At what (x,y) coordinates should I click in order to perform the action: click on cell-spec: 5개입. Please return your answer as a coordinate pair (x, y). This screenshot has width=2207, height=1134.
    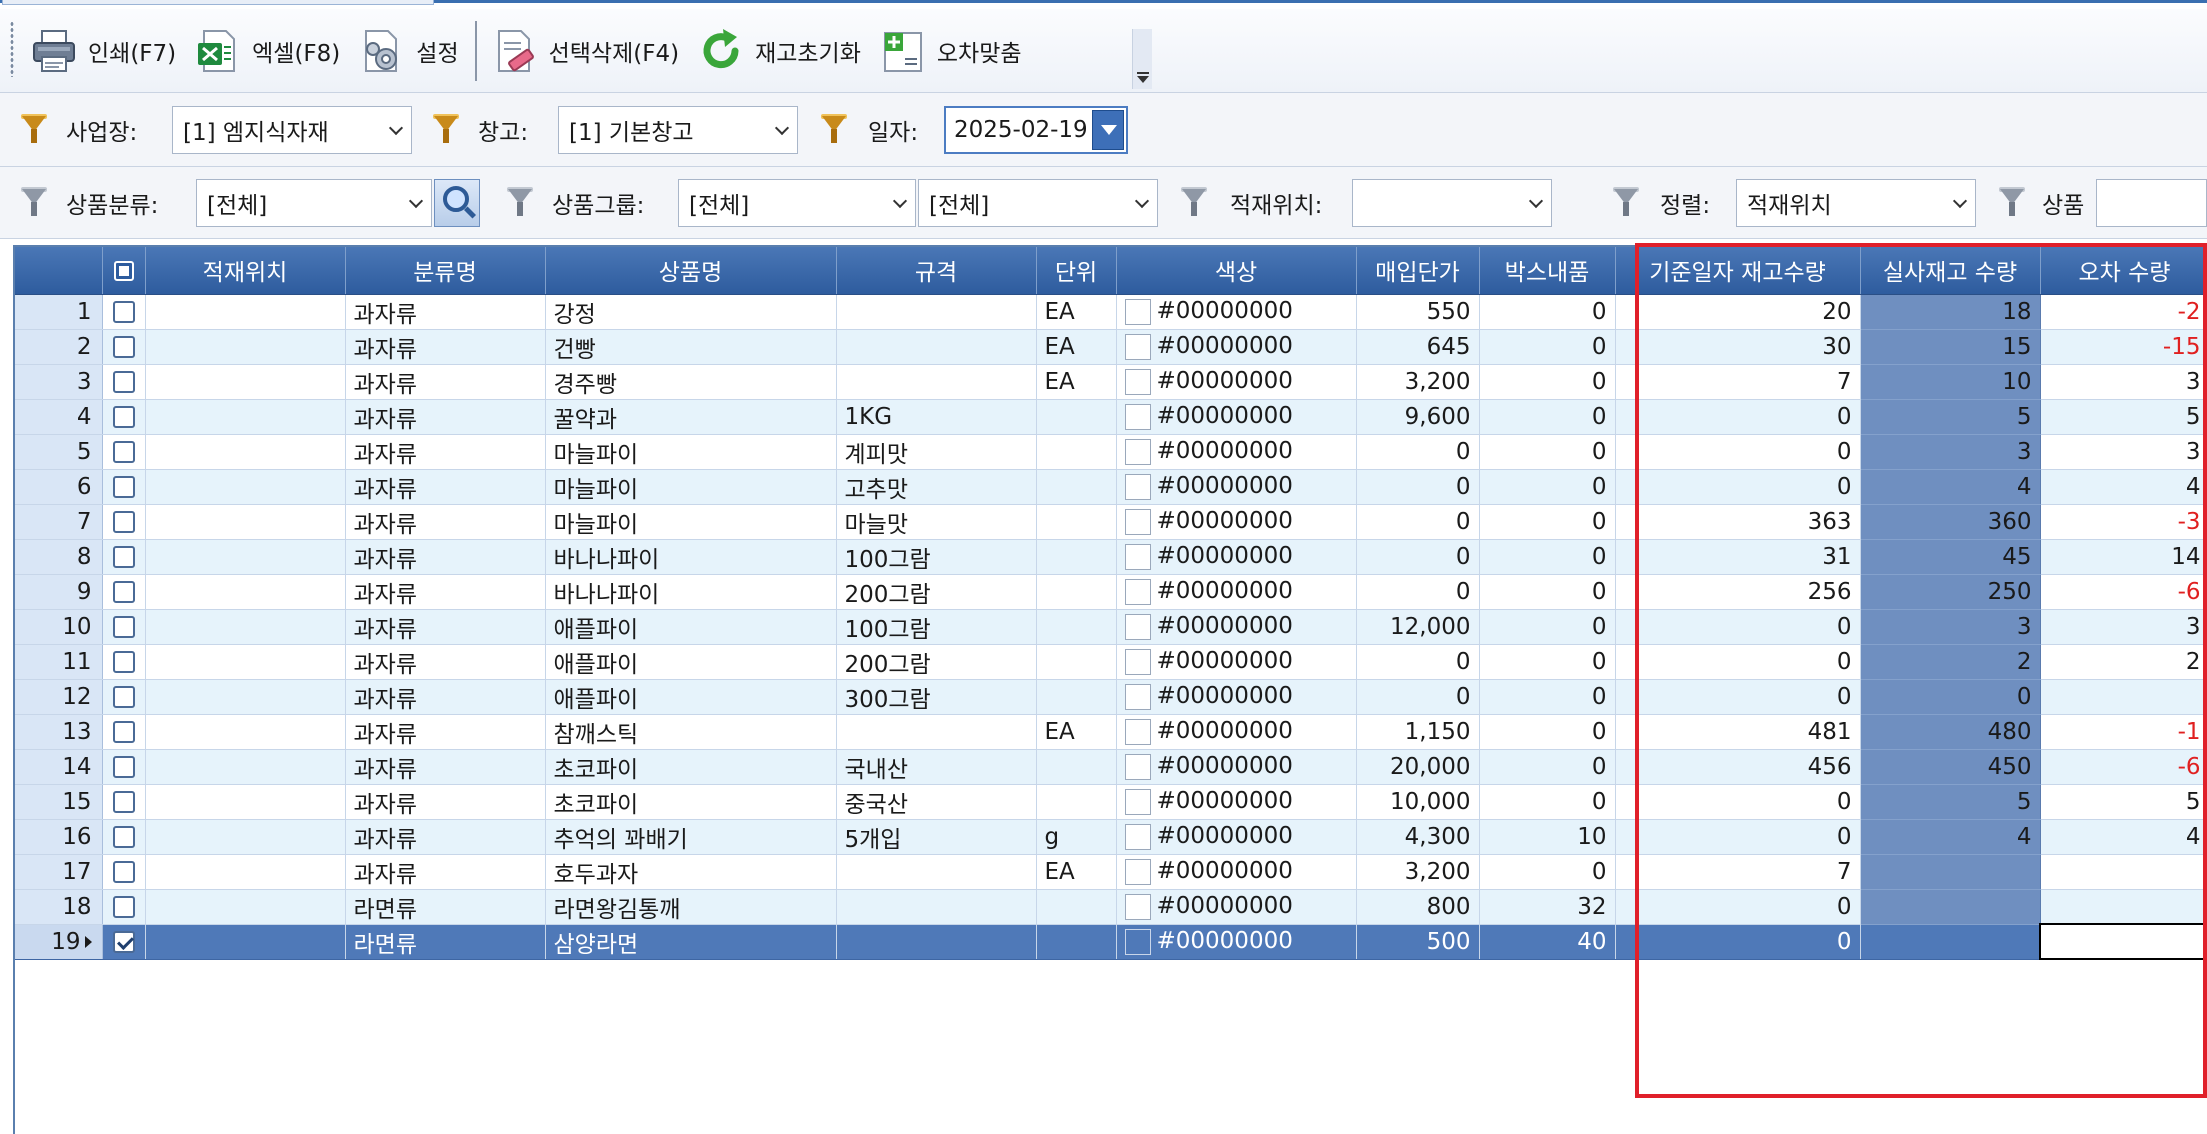
    Looking at the image, I should click on (936, 837).